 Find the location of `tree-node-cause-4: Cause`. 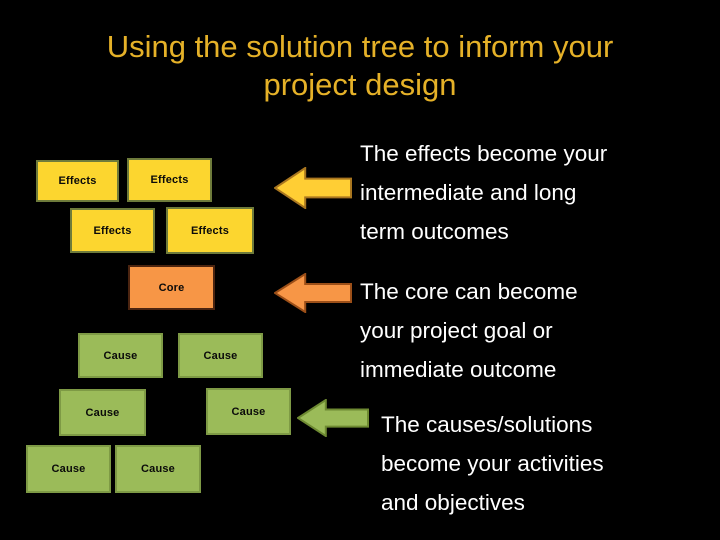

tree-node-cause-4: Cause is located at coordinates (248, 411).